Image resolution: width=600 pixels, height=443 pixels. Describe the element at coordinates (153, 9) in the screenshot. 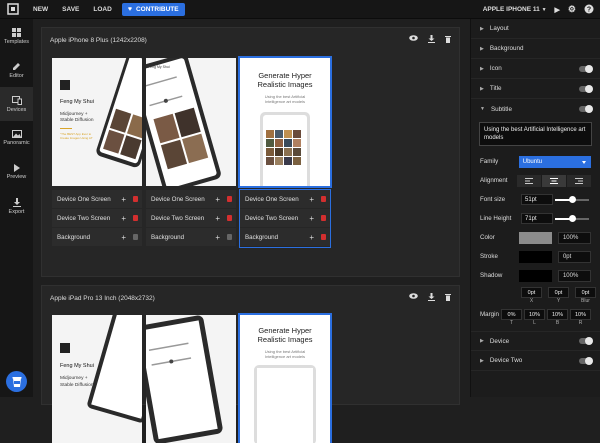

I see `contribute-button: ♥ CONTRIBUTE` at that location.